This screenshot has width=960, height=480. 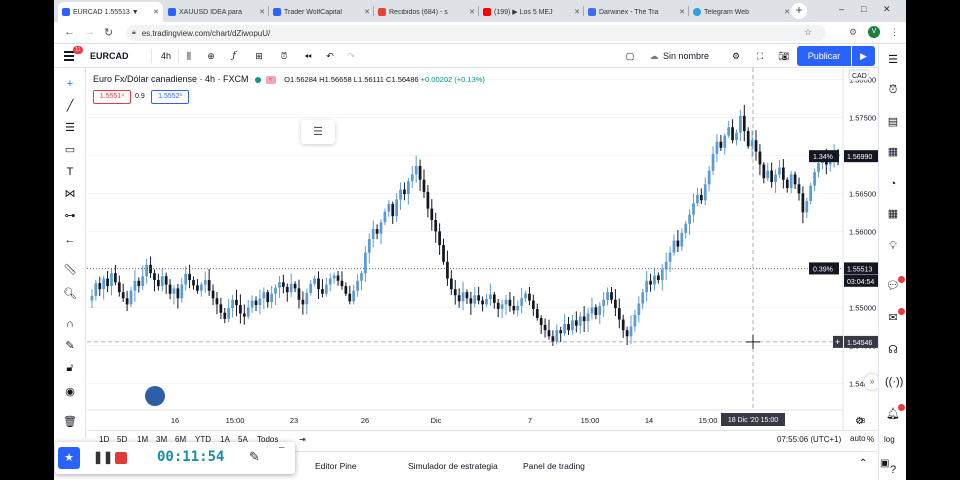 What do you see at coordinates (871, 382) in the screenshot?
I see `scroll-to-latest-icon: »` at bounding box center [871, 382].